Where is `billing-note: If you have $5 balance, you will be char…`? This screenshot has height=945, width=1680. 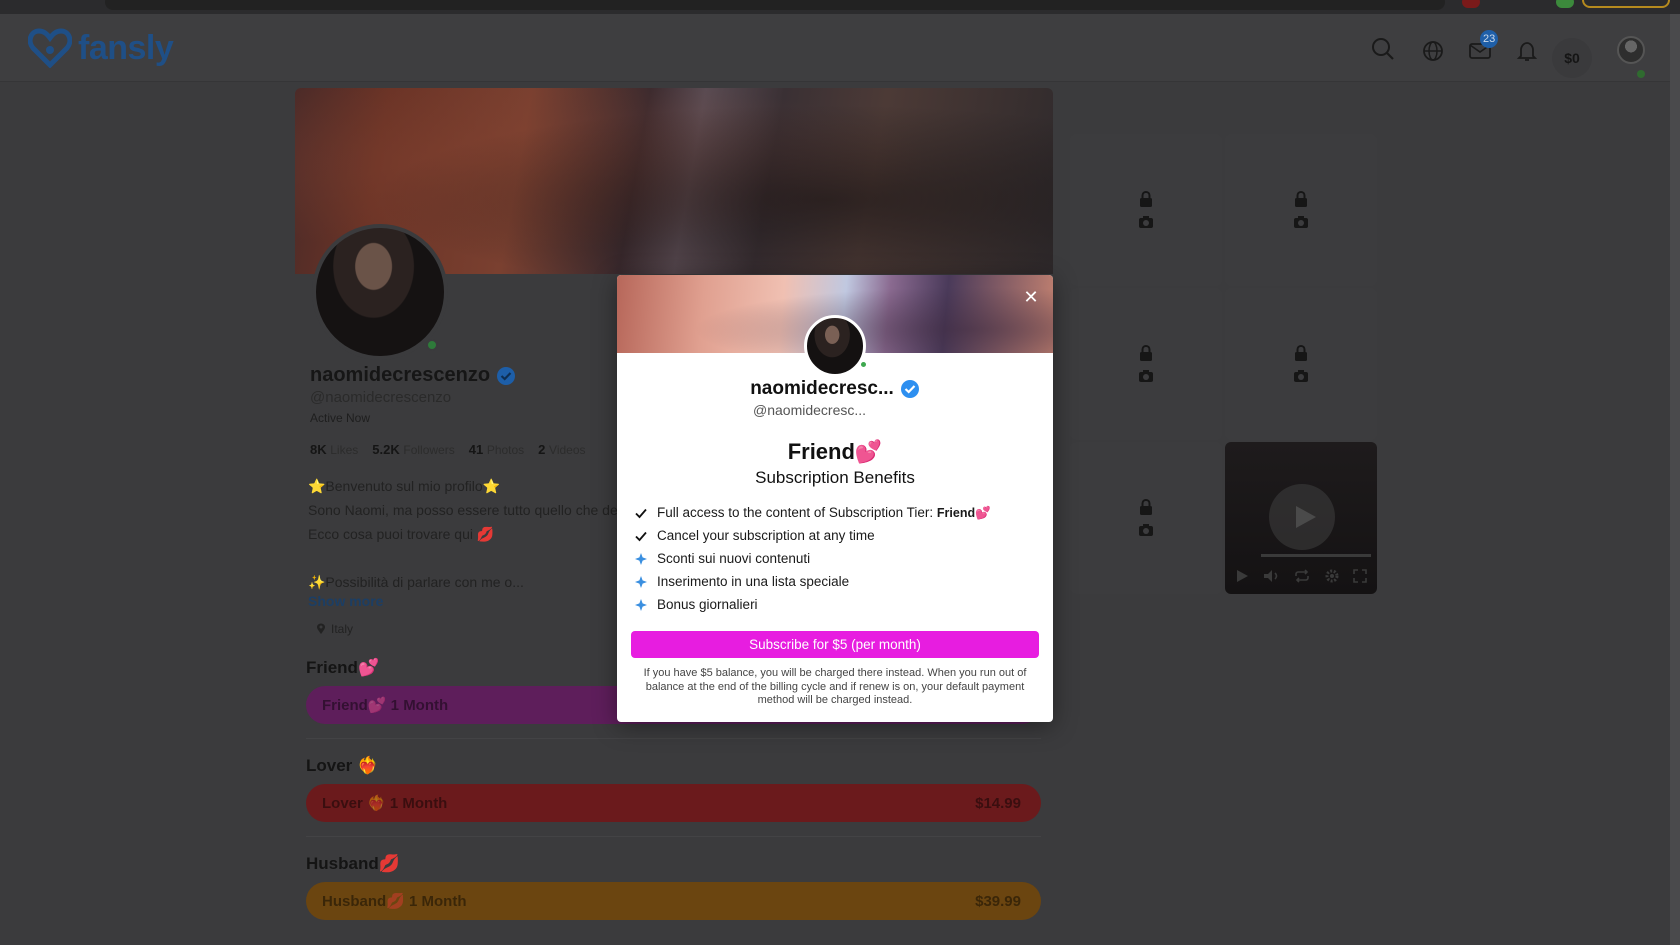
billing-note: If you have $5 balance, you will be char… is located at coordinates (835, 686).